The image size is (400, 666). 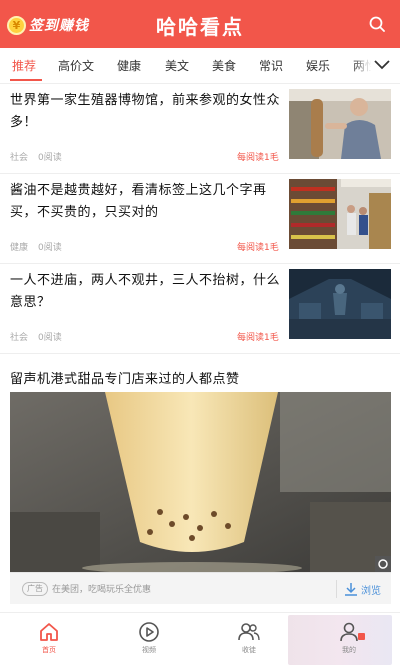 What do you see at coordinates (349, 650) in the screenshot?
I see `nav-mine-label: 我的` at bounding box center [349, 650].